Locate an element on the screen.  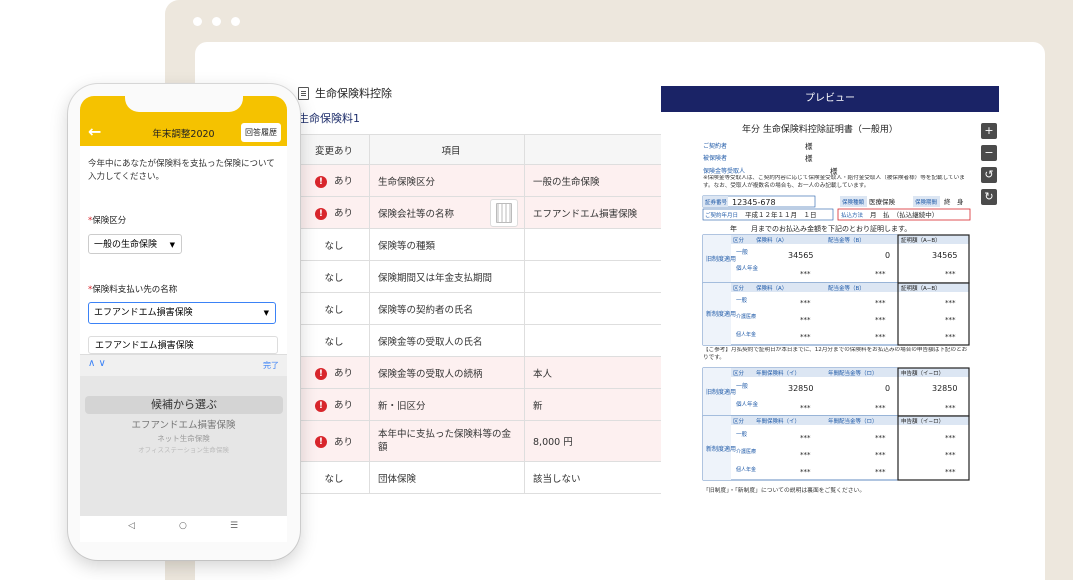
zoom-out-button: − is located at coordinates (989, 153).